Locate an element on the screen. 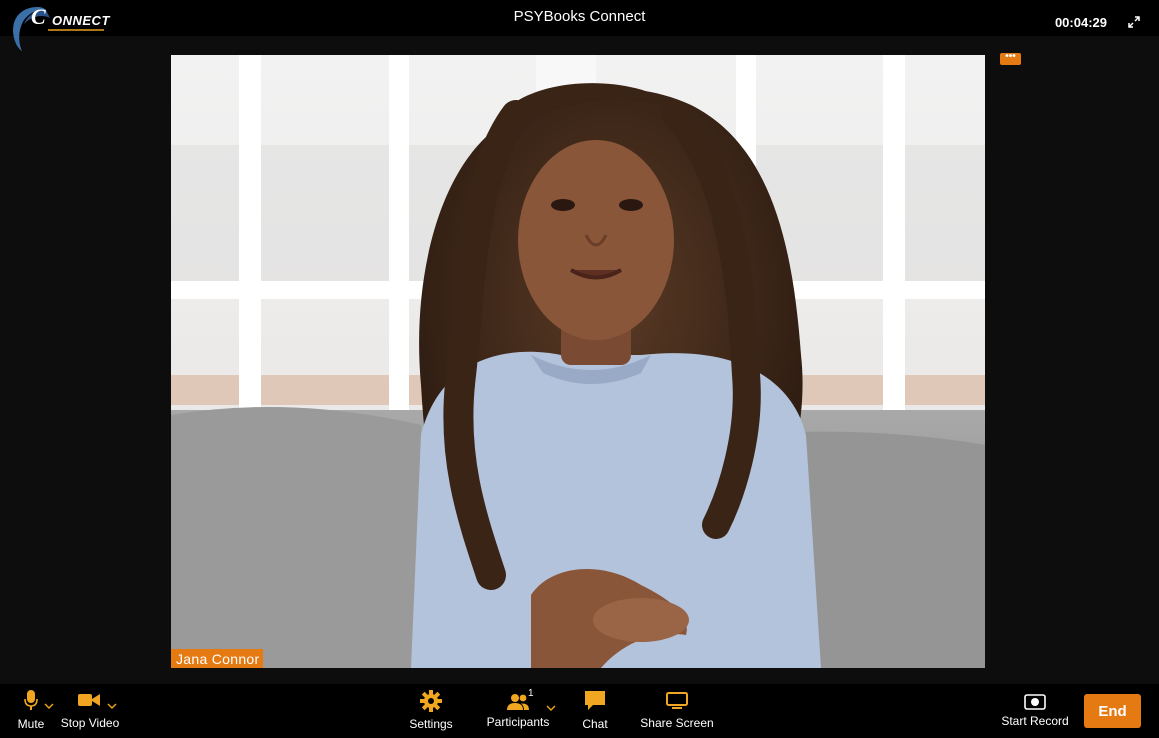 This screenshot has height=738, width=1159. settings-button: Settings is located at coordinates (431, 710).